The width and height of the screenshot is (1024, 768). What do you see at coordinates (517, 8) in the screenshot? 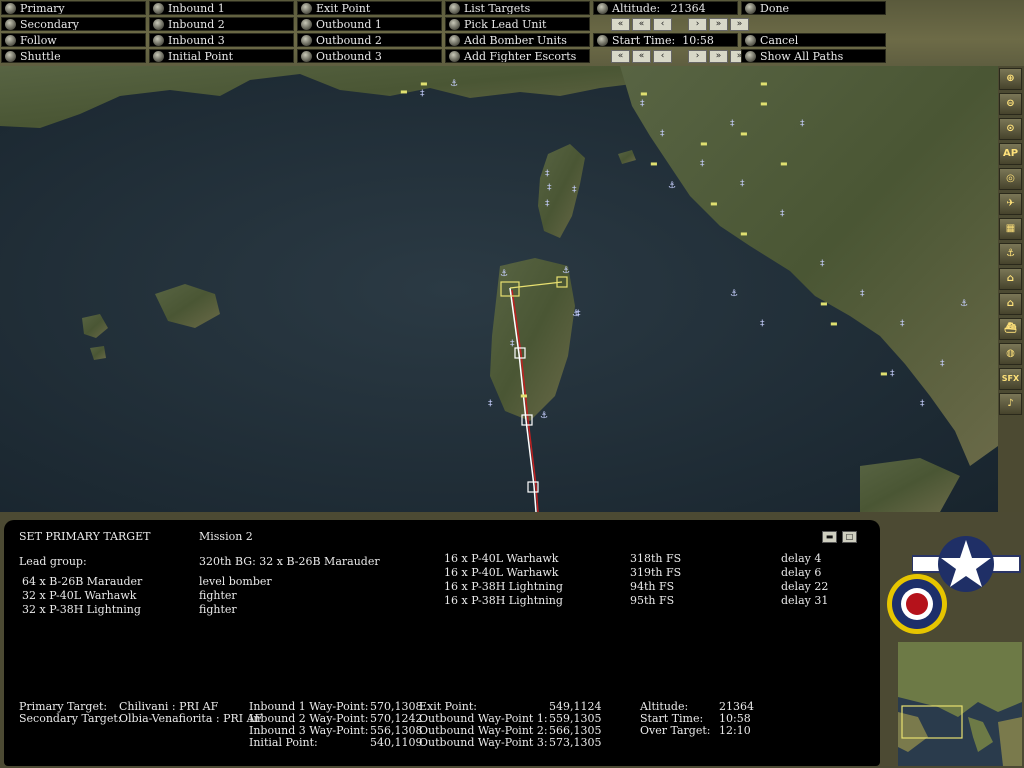
I see `list-targets-button: List Targets` at bounding box center [517, 8].